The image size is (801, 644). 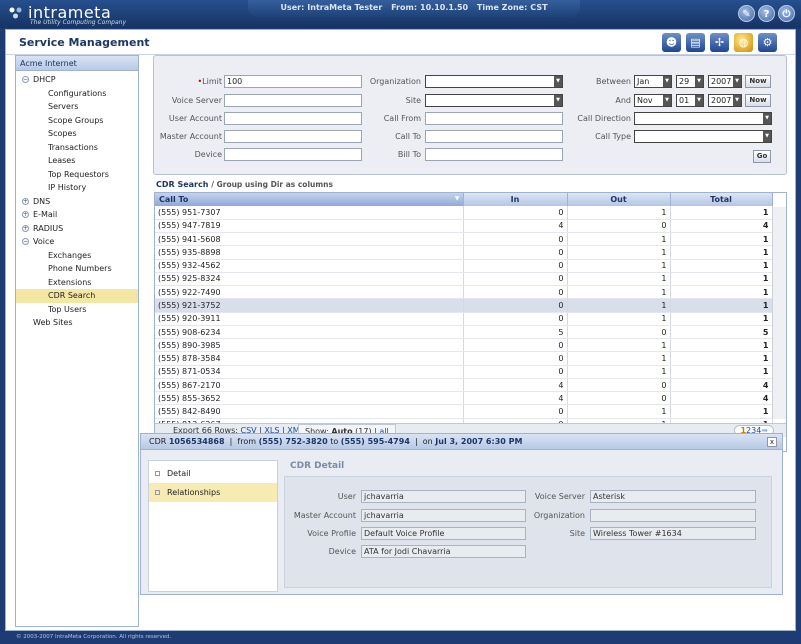 I want to click on power-icon: ⏻, so click(x=786, y=13).